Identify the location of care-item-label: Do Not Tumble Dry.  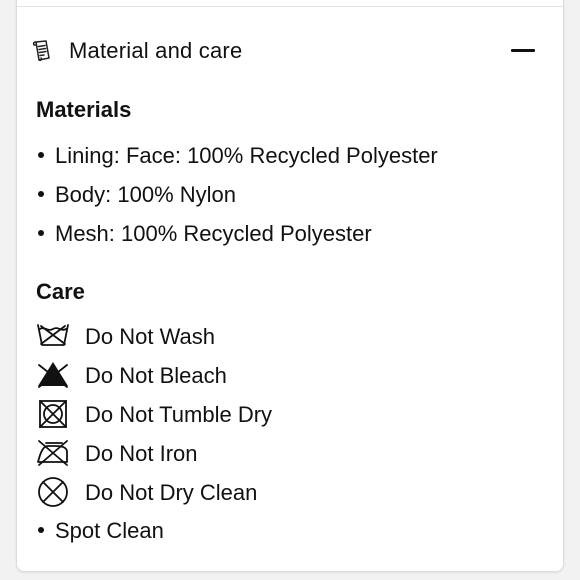
(179, 414).